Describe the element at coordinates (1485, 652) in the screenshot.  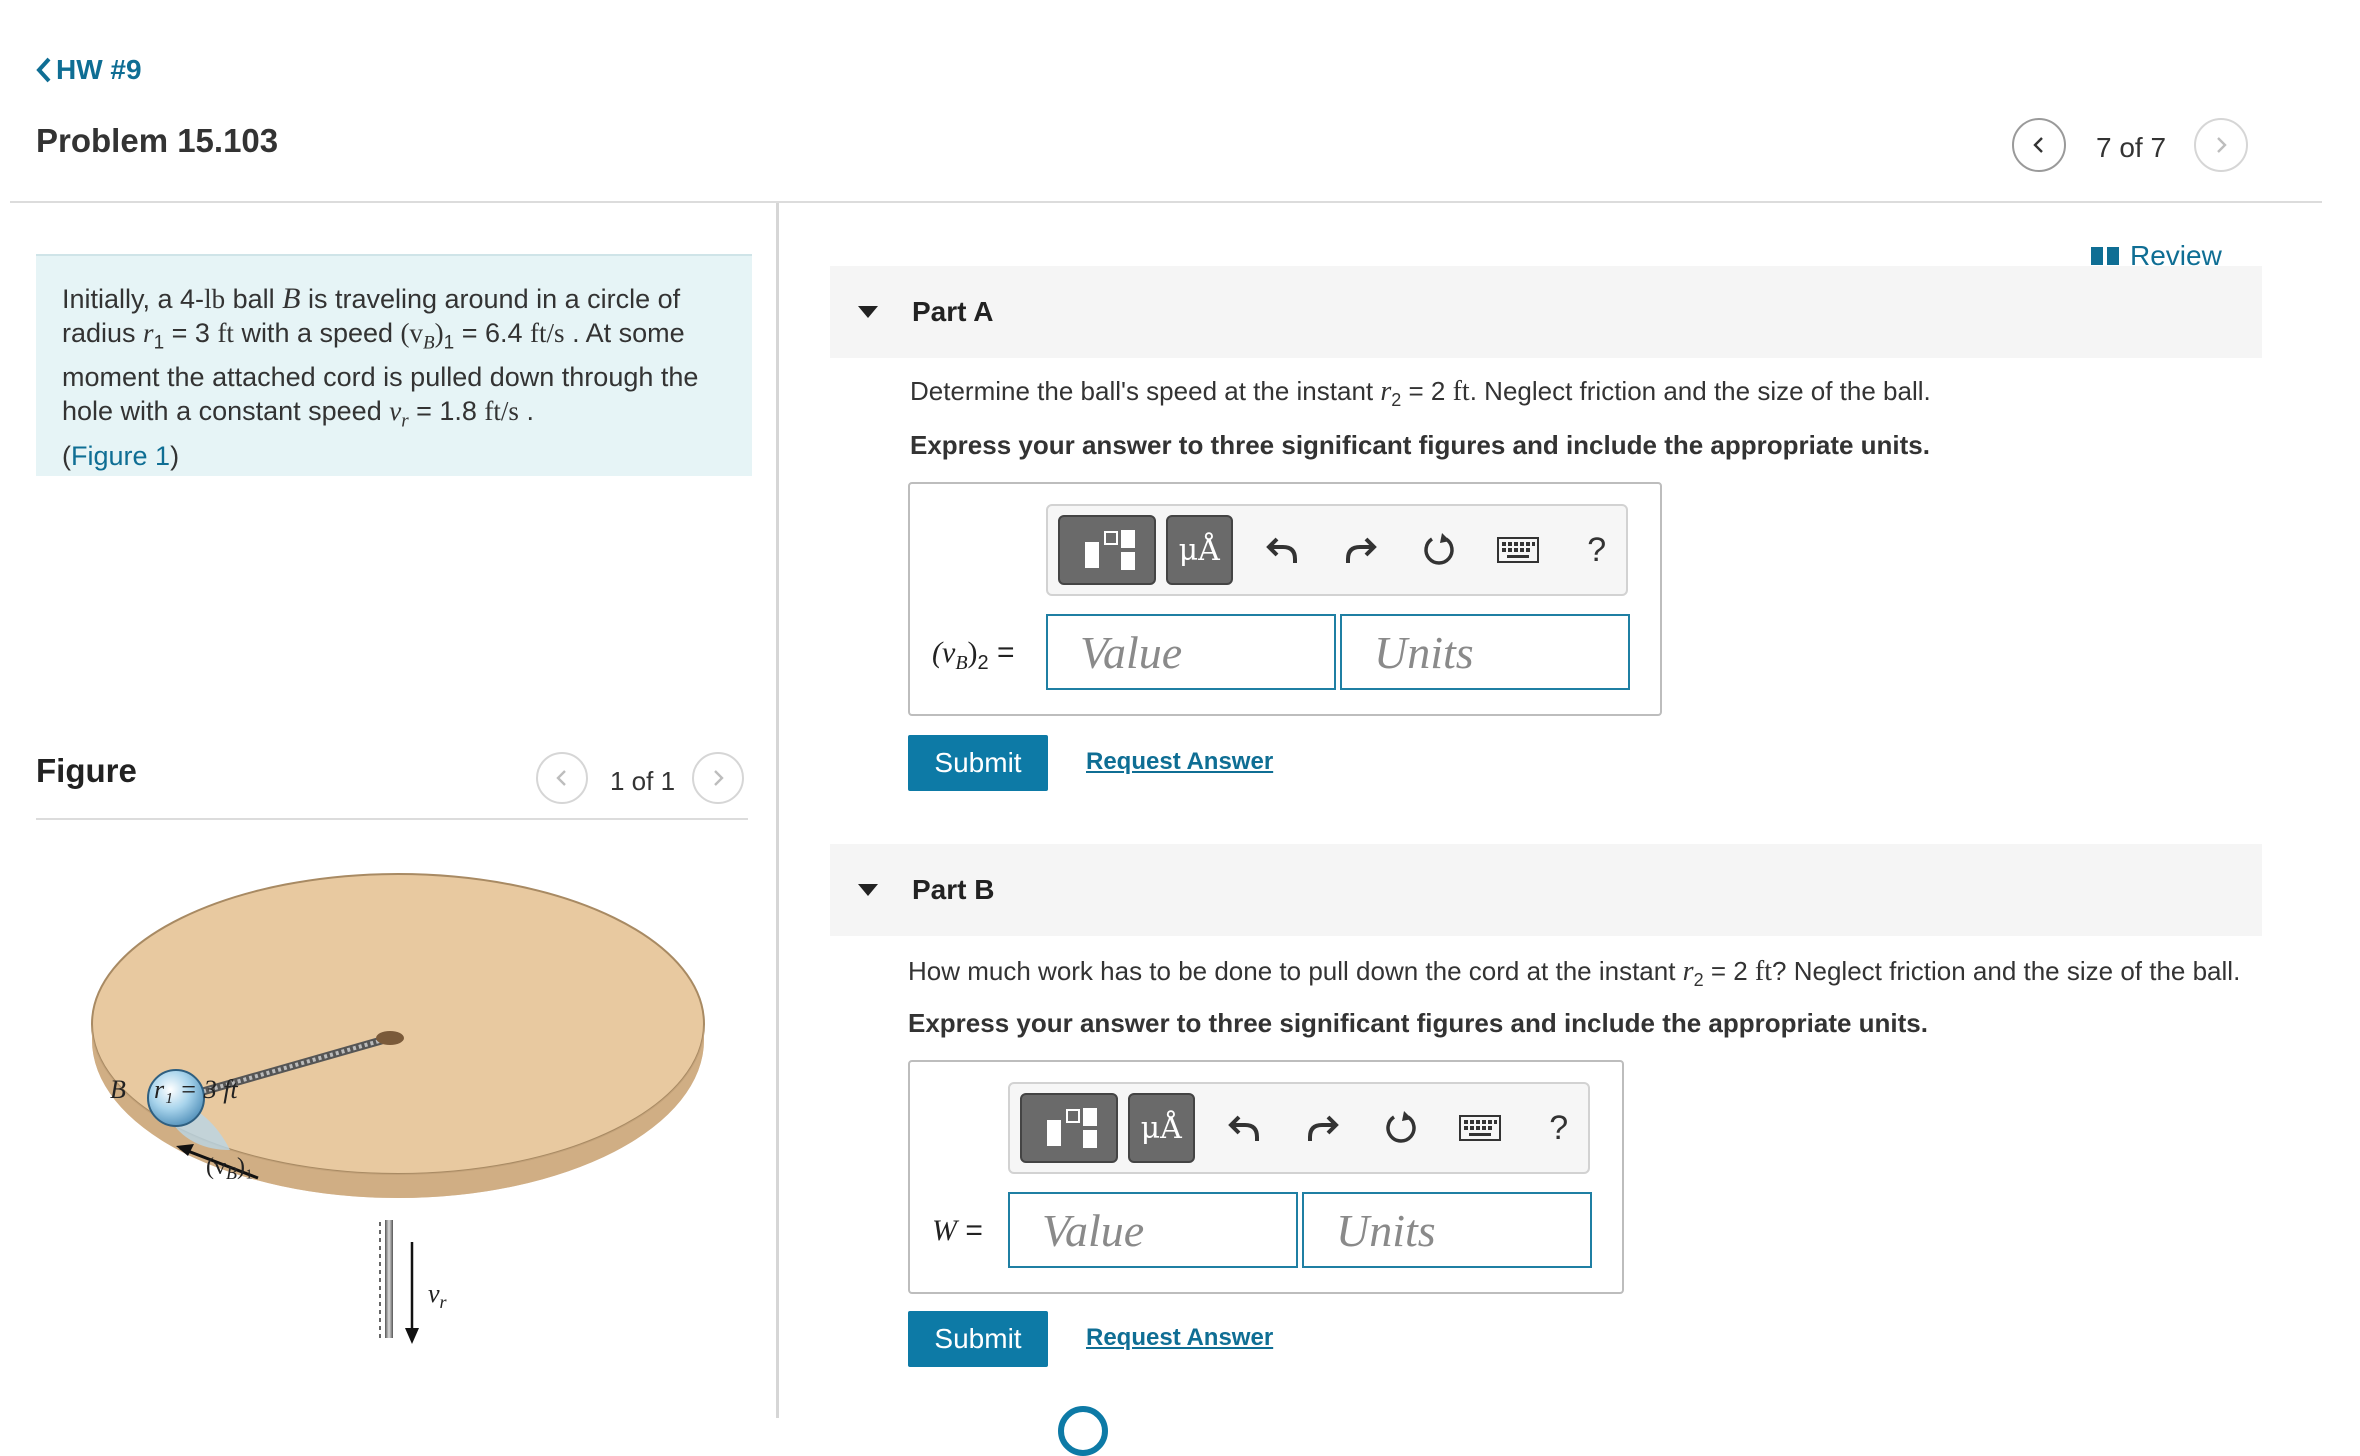
I see `part-a-units-input: Units` at that location.